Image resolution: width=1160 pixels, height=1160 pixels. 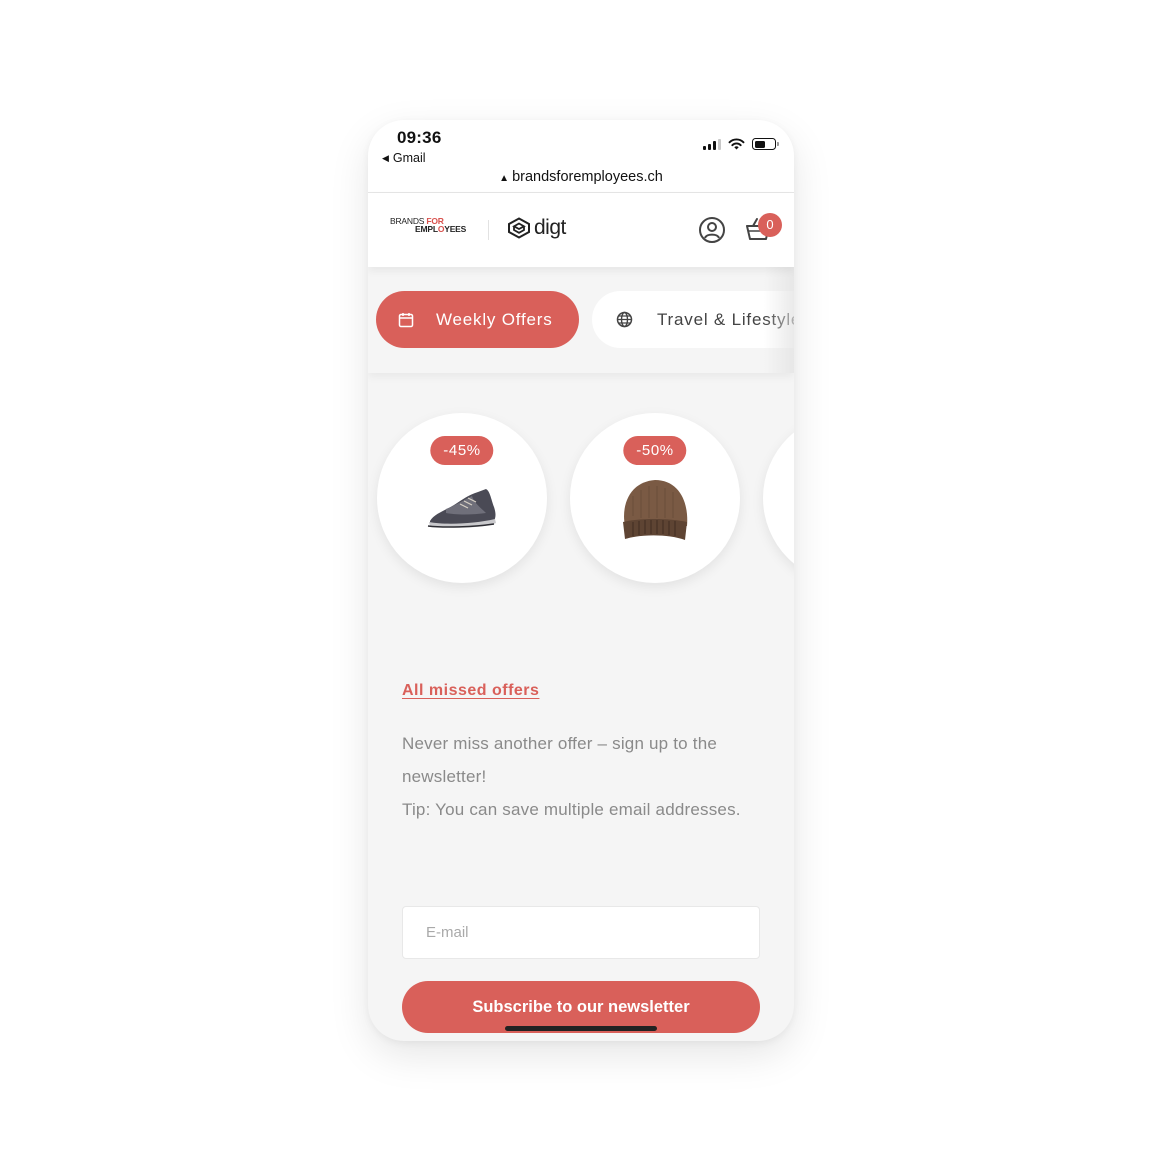 I want to click on status-bar: 09:36 ◀ Gmail ▲ brandsforemployees.ch, so click(x=581, y=156).